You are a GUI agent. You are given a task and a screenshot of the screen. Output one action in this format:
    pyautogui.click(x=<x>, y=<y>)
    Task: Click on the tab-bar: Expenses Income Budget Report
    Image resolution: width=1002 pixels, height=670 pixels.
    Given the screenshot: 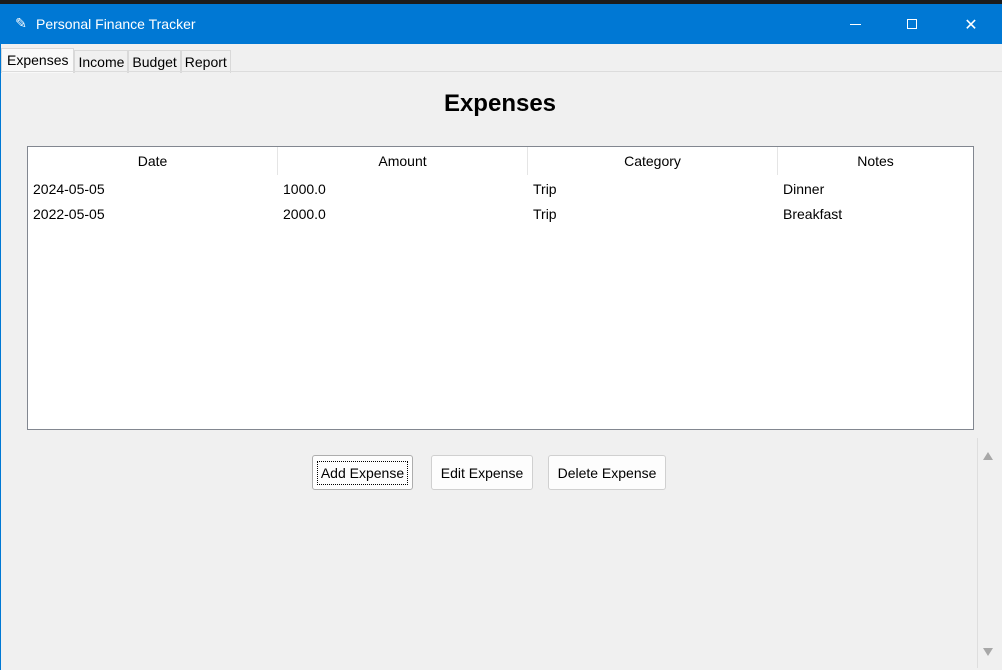 What is the action you would take?
    pyautogui.click(x=116, y=60)
    